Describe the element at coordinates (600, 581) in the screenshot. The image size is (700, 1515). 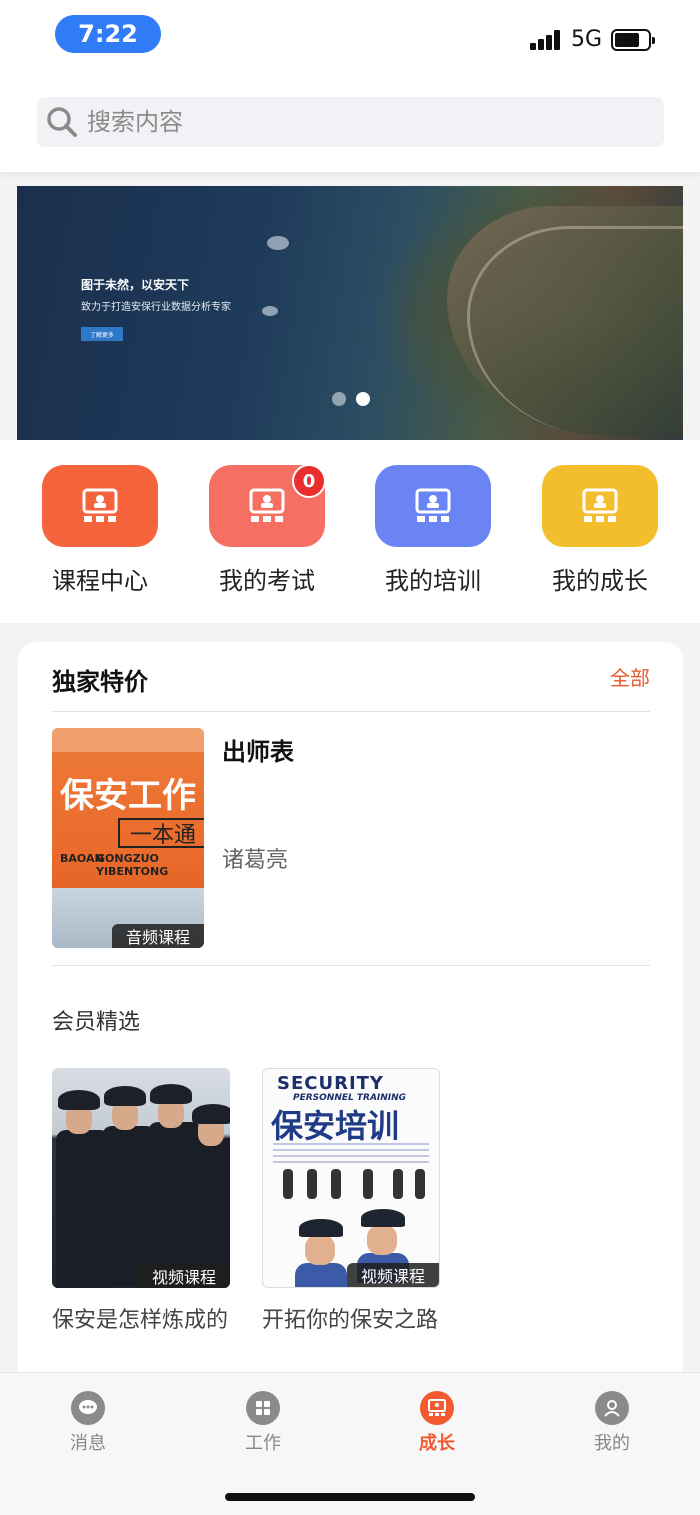
I see `quick-item-label: 我的成长` at that location.